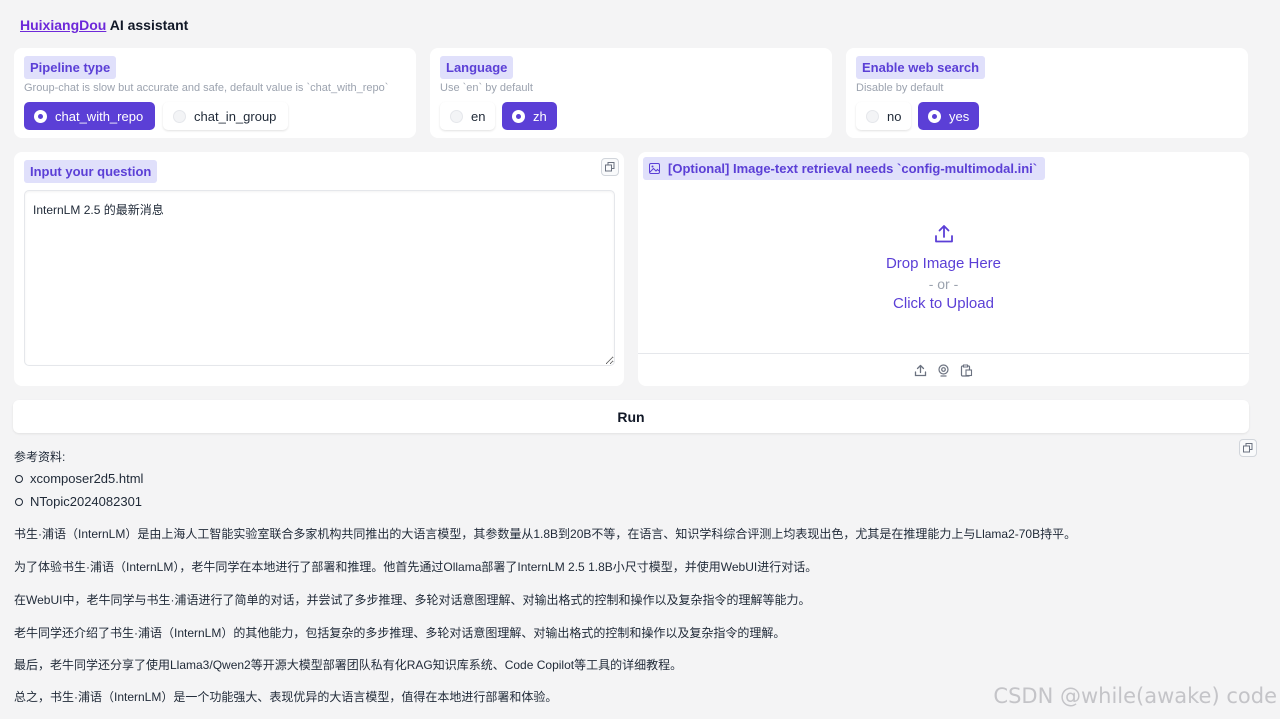 This screenshot has width=1280, height=719. Describe the element at coordinates (99, 116) in the screenshot. I see `radio-label: chat_with_repo` at that location.